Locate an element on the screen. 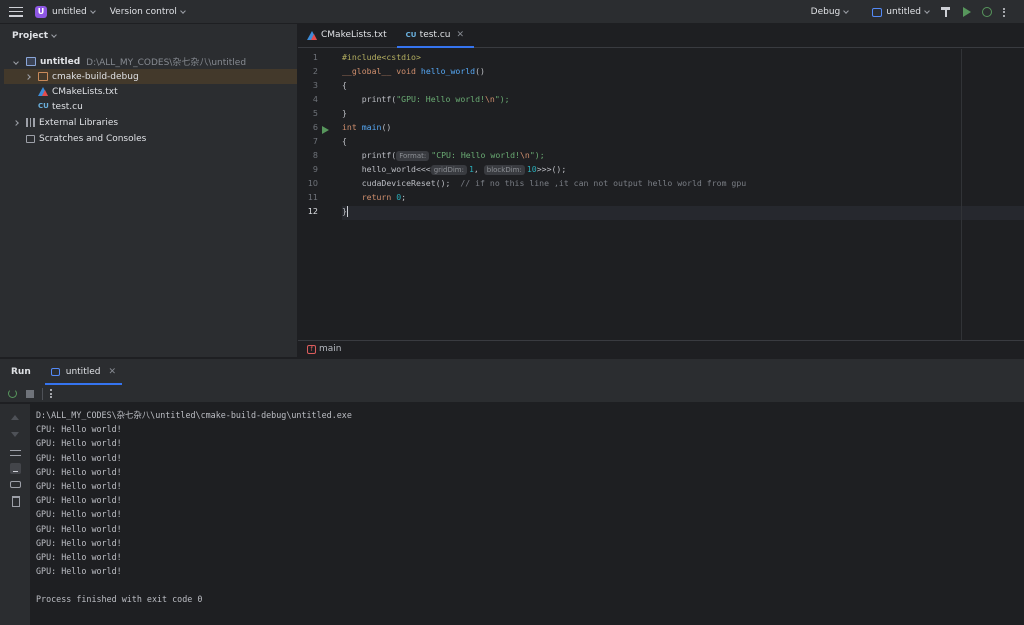 The width and height of the screenshot is (1024, 625). tab-label: test.cu is located at coordinates (435, 35).